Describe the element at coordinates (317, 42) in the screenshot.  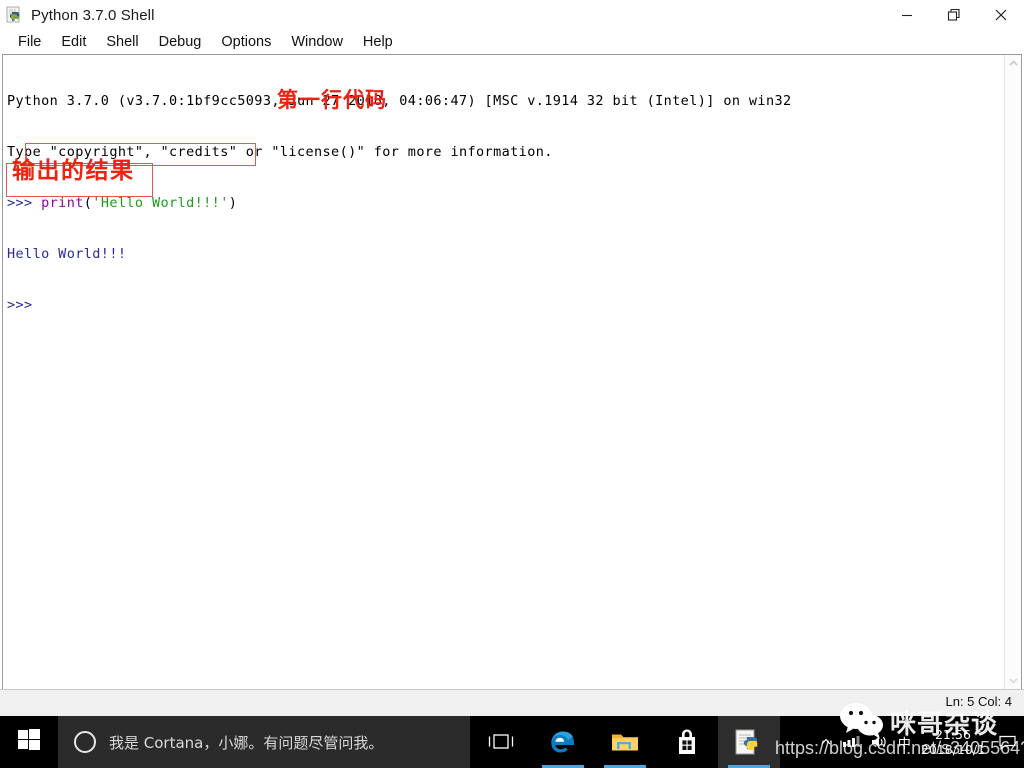
I see `menu-item-window: Window` at that location.